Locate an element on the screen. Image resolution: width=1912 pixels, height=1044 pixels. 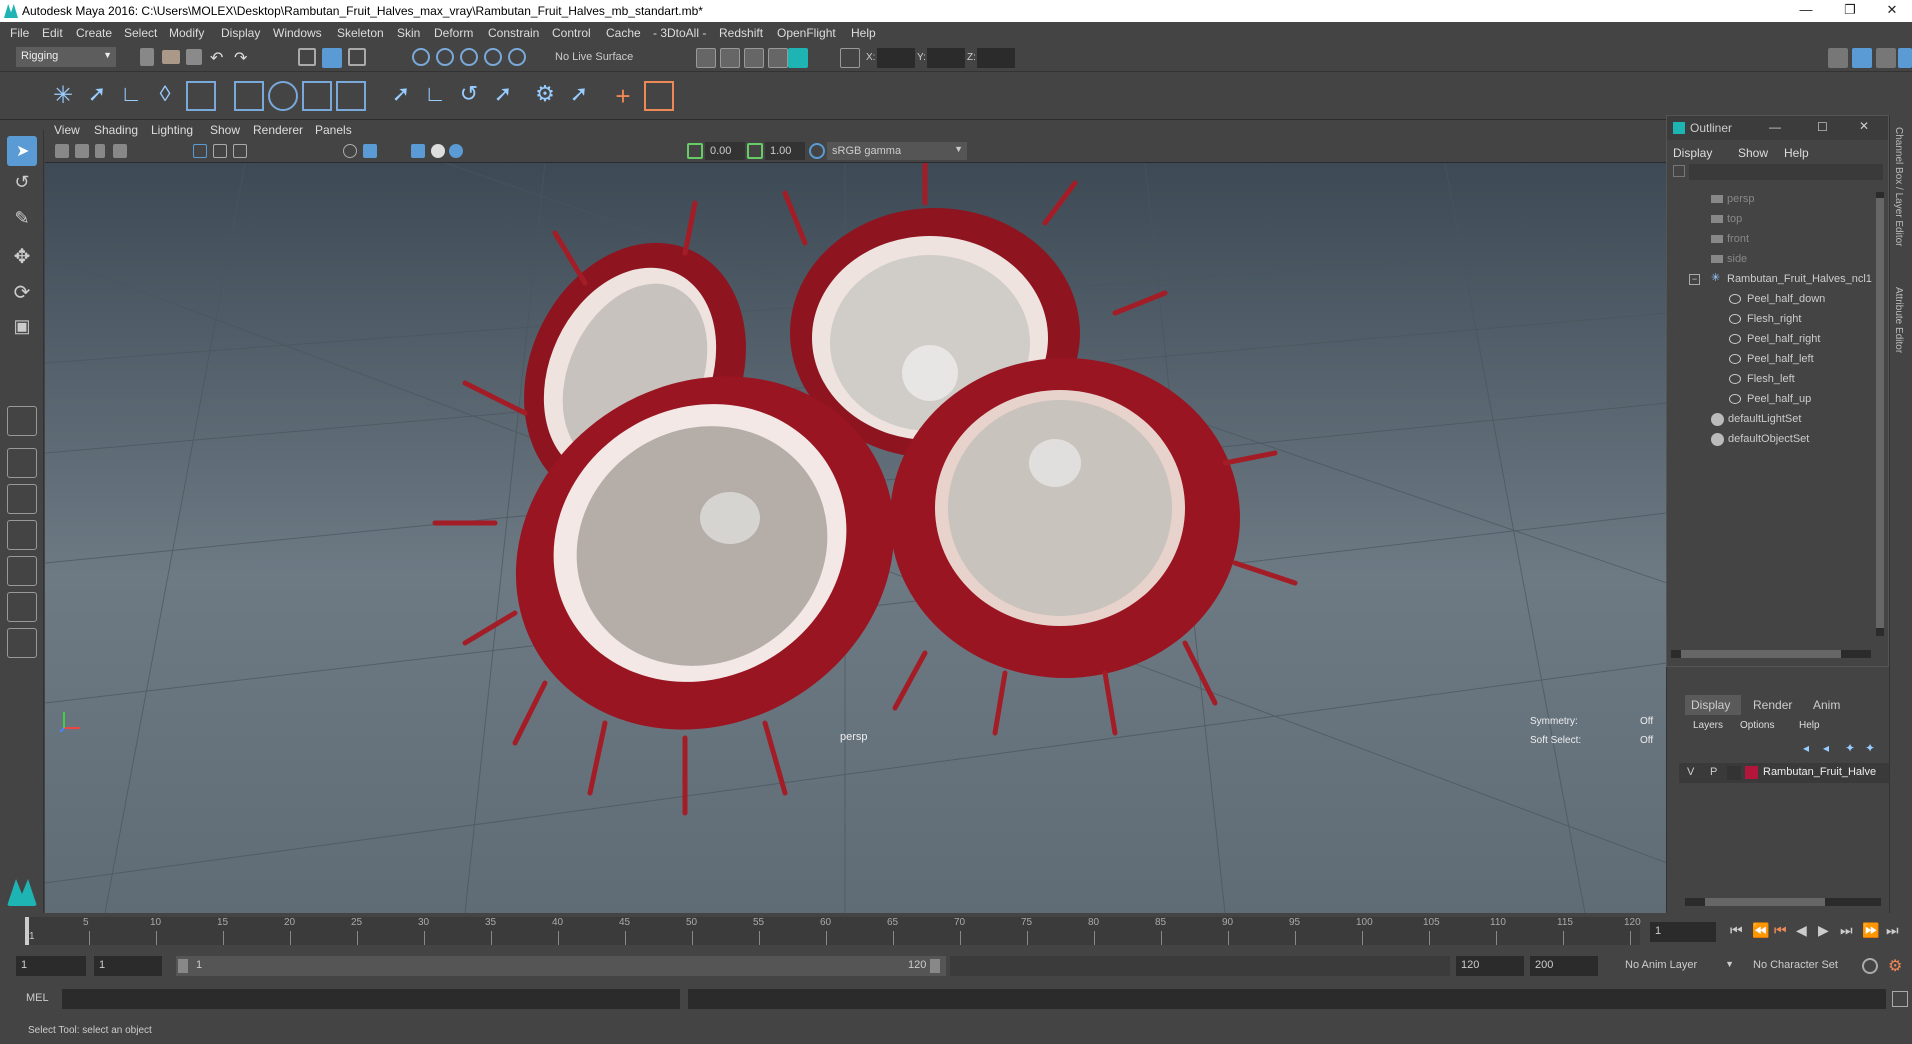
menu-edit: Edit is located at coordinates (52, 33).